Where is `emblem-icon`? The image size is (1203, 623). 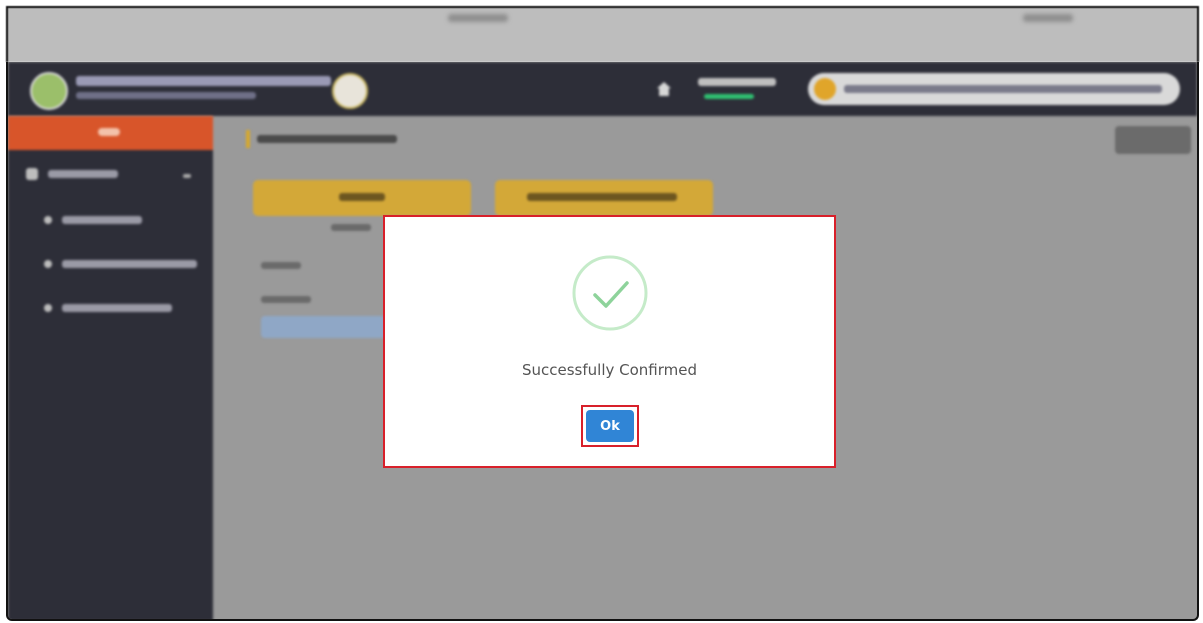
emblem-icon is located at coordinates (350, 91).